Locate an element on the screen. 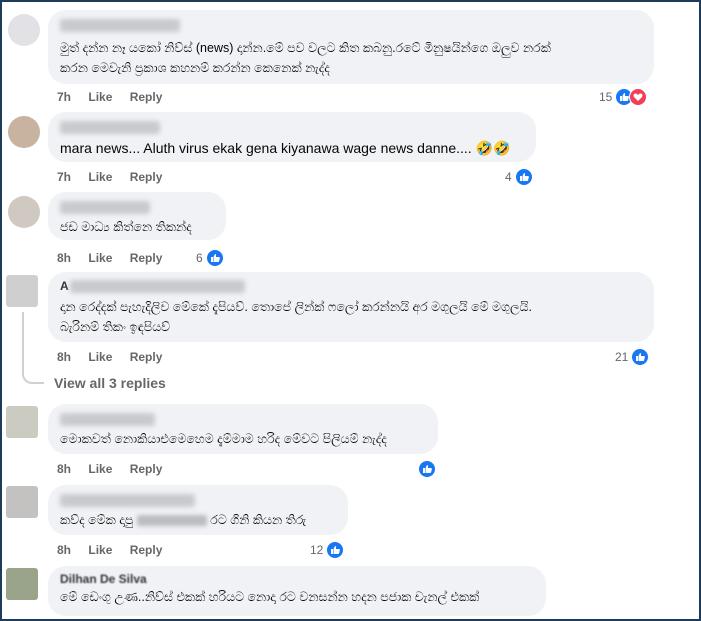  reaction-summary: 6 is located at coordinates (210, 258).